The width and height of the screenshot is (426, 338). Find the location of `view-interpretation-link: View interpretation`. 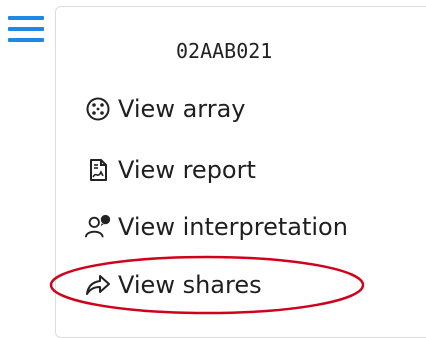

view-interpretation-link: View interpretation is located at coordinates (216, 227).